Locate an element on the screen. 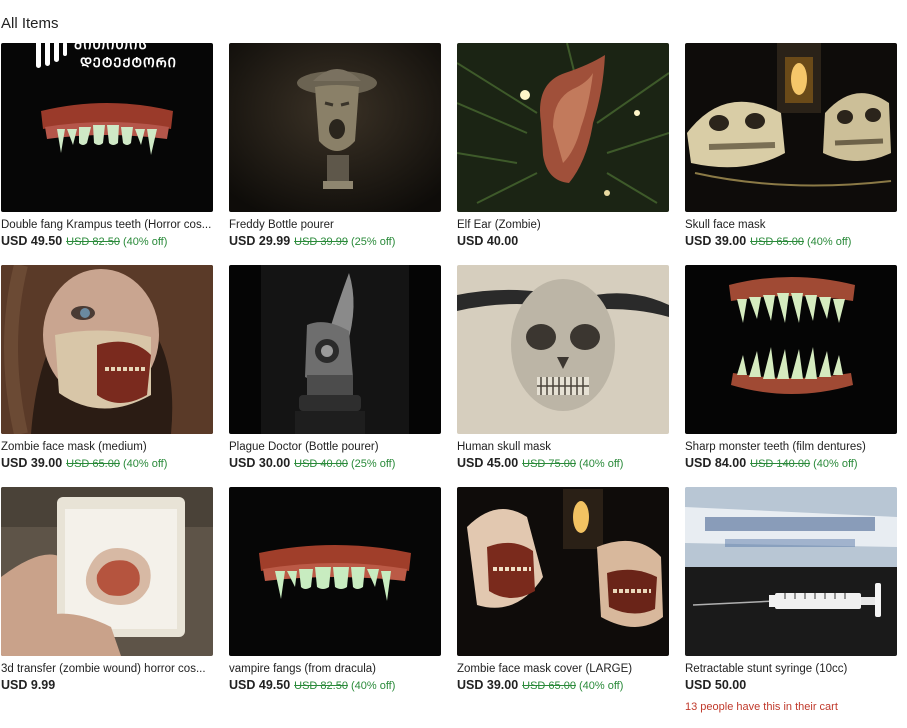  original-price: USD 140.00 is located at coordinates (780, 464).